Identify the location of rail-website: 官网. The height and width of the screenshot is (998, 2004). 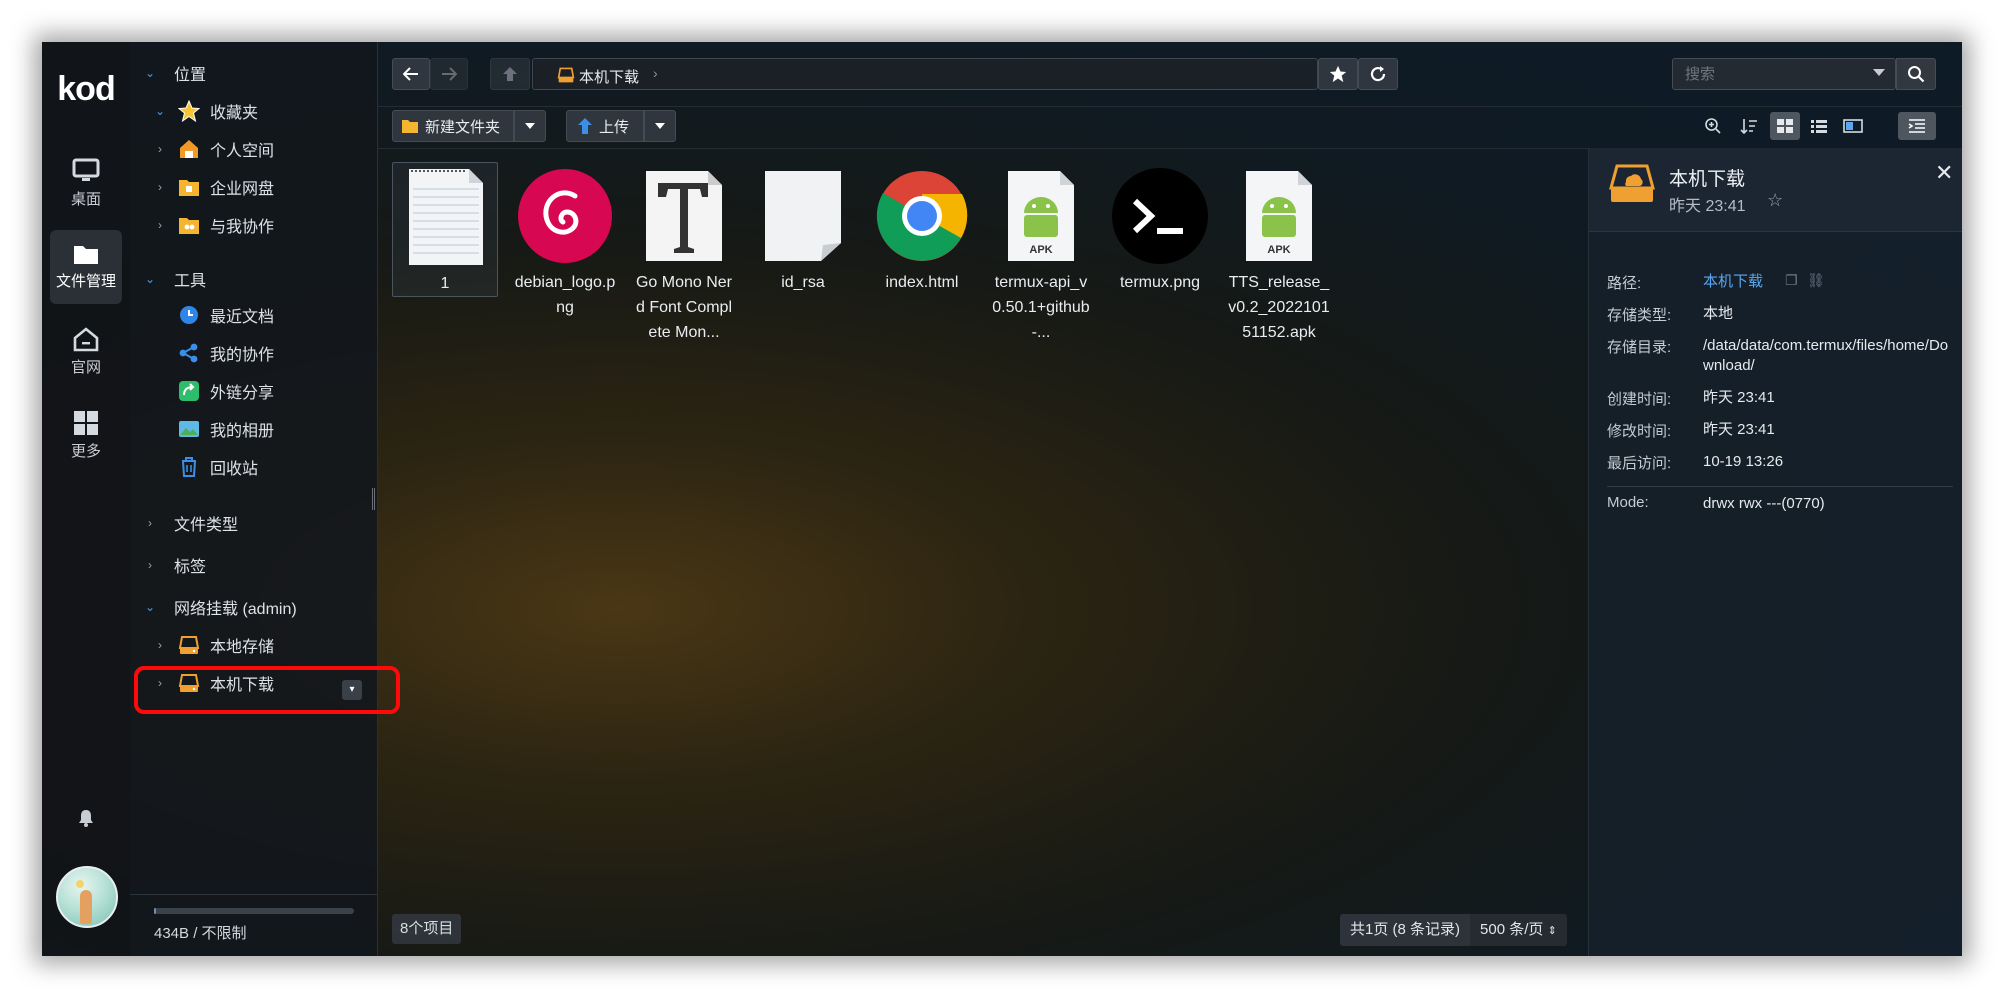
(86, 351).